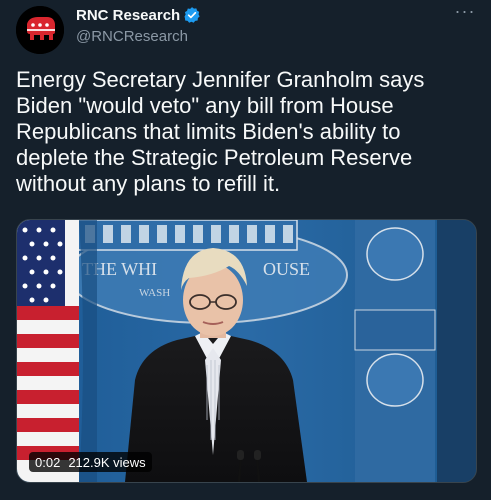 The height and width of the screenshot is (500, 491). I want to click on video-info-badge: 0:02 212.9K views, so click(90, 462).